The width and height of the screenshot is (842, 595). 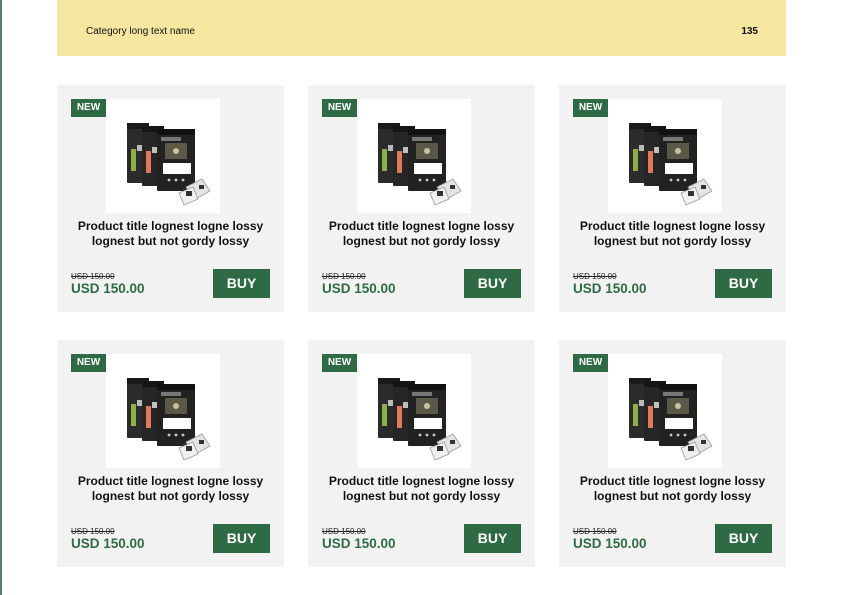 I want to click on category-title: Category long text name, so click(x=140, y=31).